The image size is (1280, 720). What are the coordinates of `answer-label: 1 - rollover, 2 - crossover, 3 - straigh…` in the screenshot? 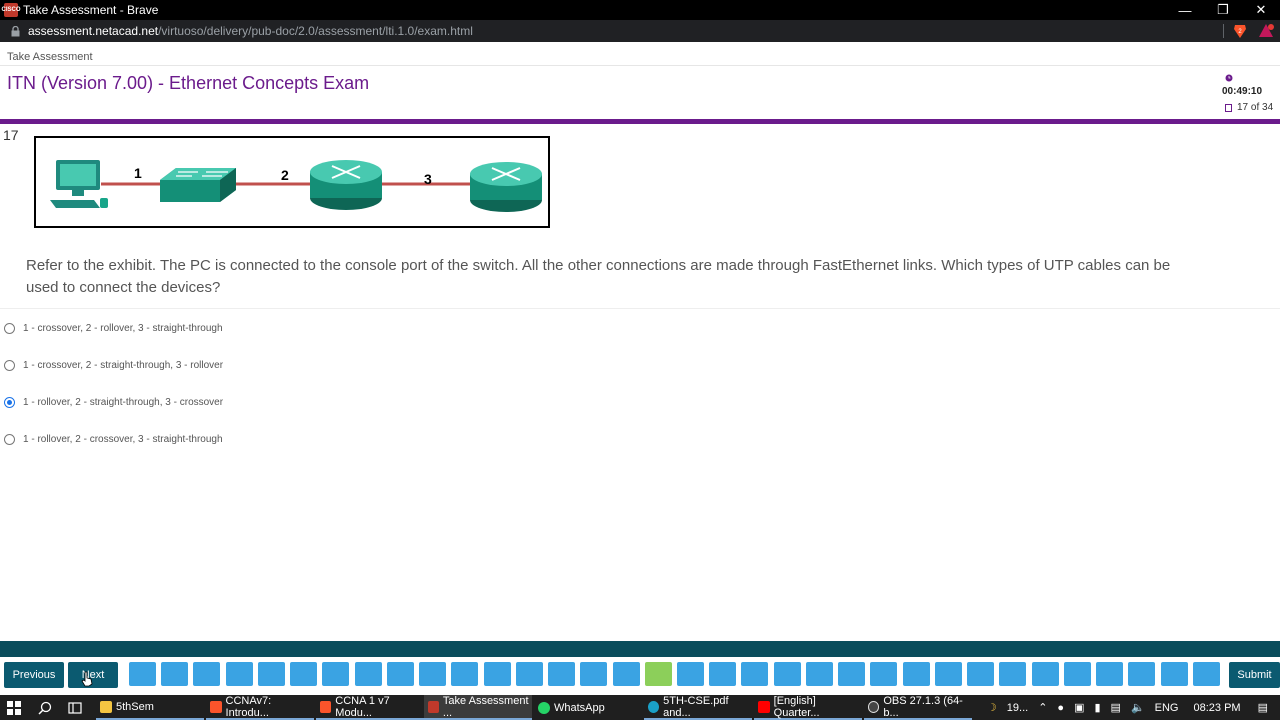 It's located at (123, 439).